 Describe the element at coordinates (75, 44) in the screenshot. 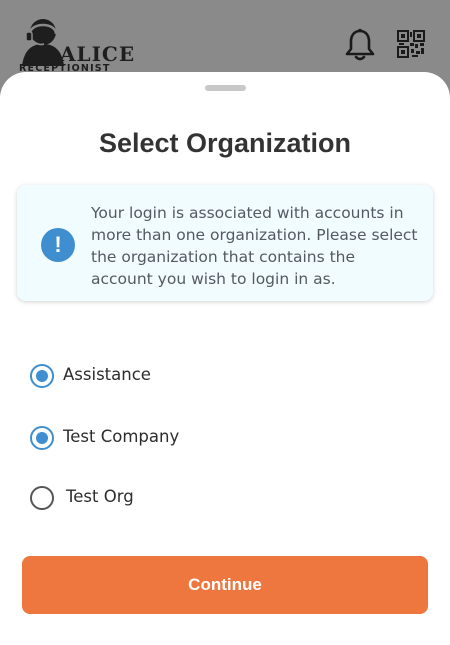

I see `app-logo: ALICE RECEPTIONIST` at that location.